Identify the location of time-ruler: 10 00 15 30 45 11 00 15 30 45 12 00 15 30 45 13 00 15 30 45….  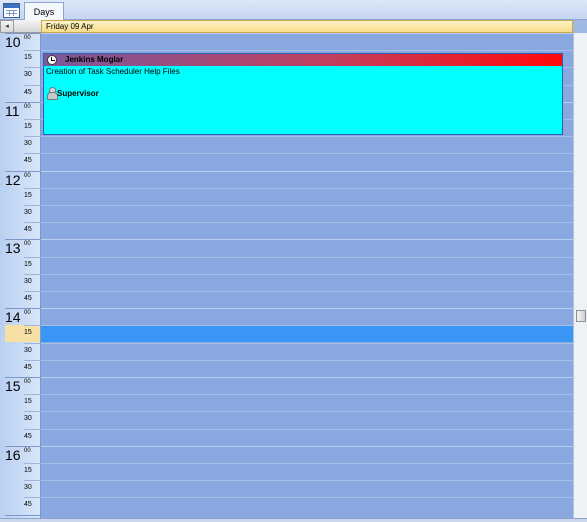
(20, 275).